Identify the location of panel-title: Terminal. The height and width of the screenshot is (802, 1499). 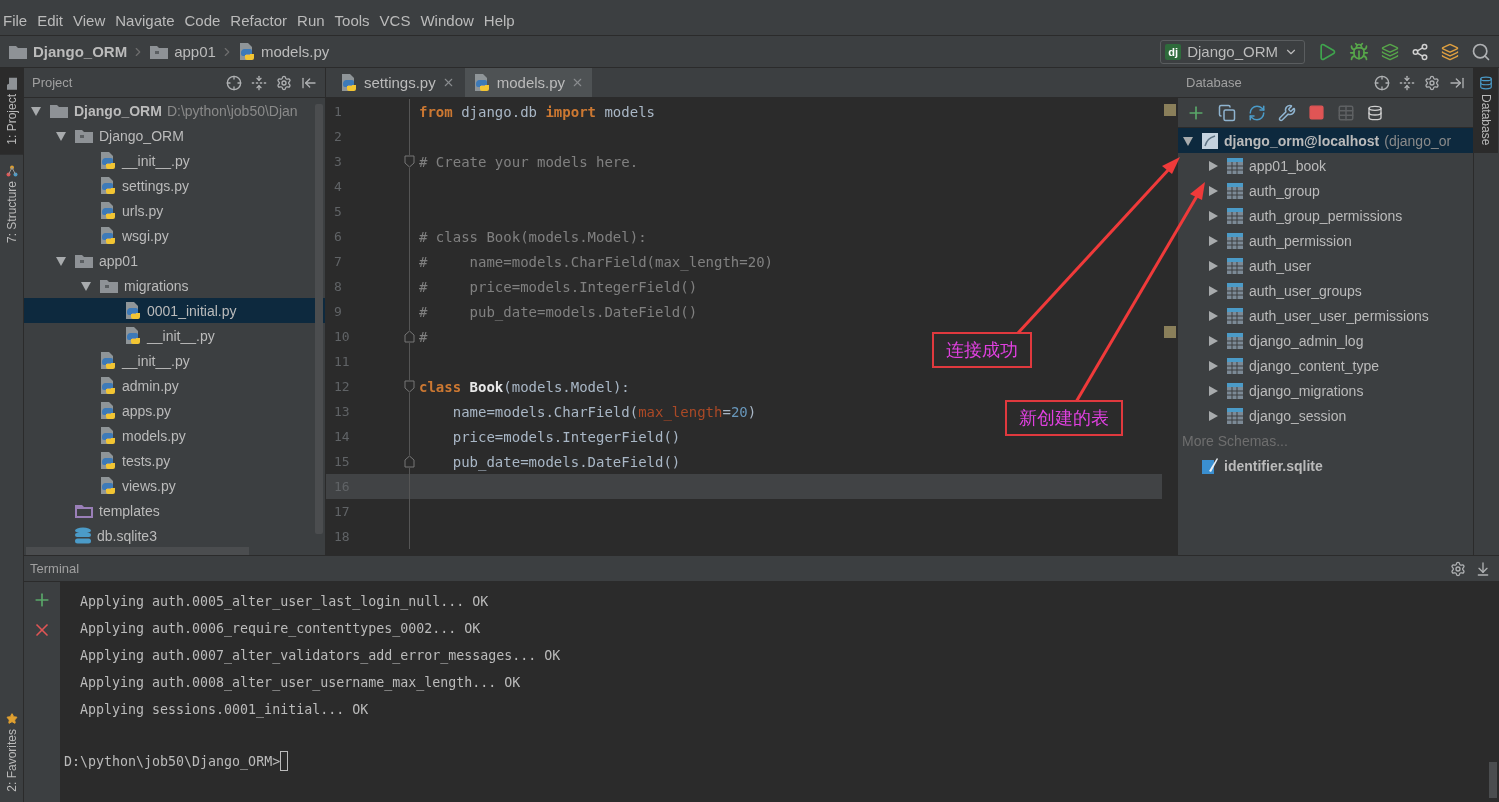
(55, 568).